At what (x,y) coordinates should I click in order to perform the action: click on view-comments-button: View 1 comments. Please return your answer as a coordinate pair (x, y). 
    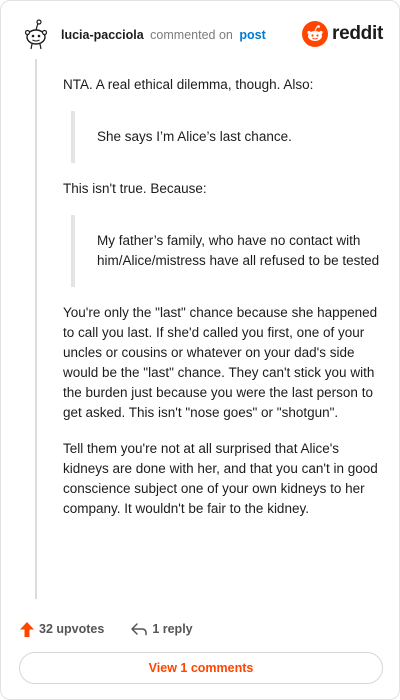
    Looking at the image, I should click on (201, 668).